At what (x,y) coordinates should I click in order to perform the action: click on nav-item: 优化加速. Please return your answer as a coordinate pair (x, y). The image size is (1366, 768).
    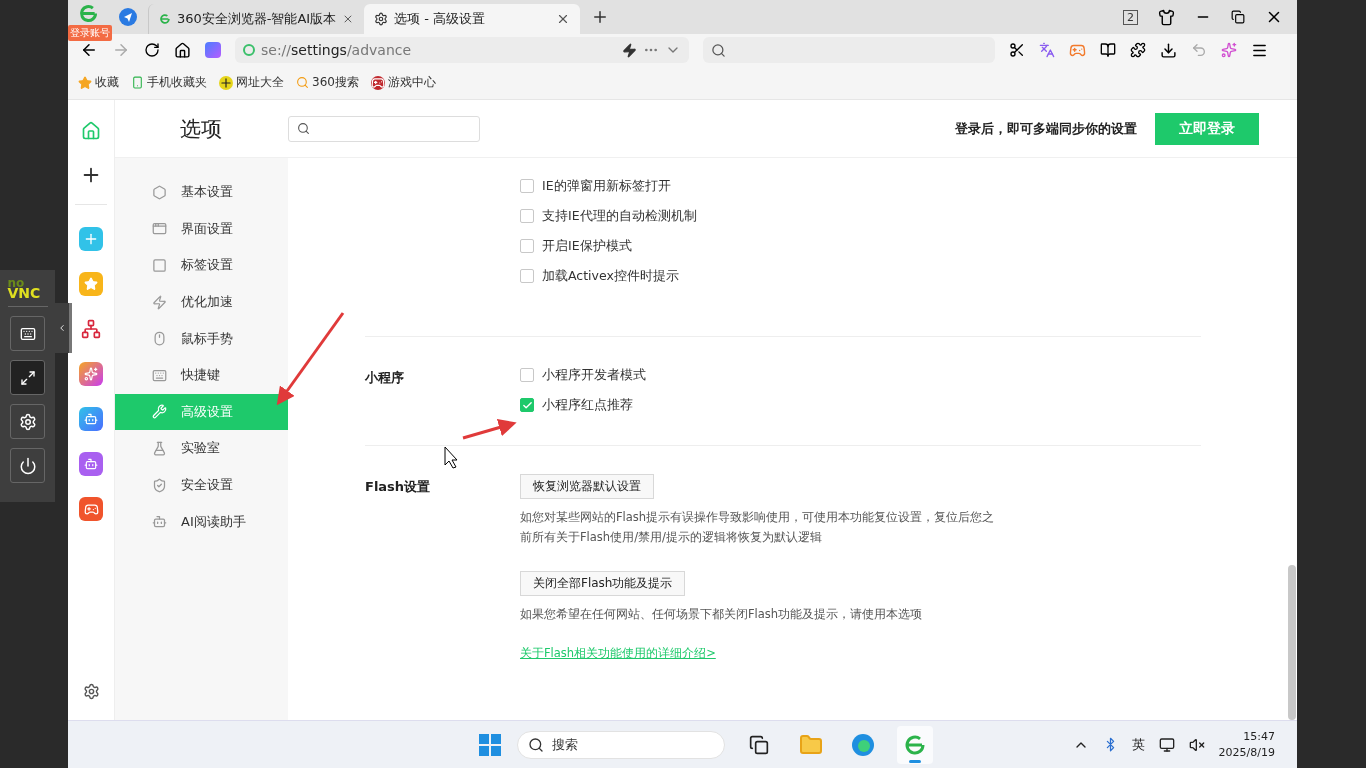
    Looking at the image, I should click on (201, 302).